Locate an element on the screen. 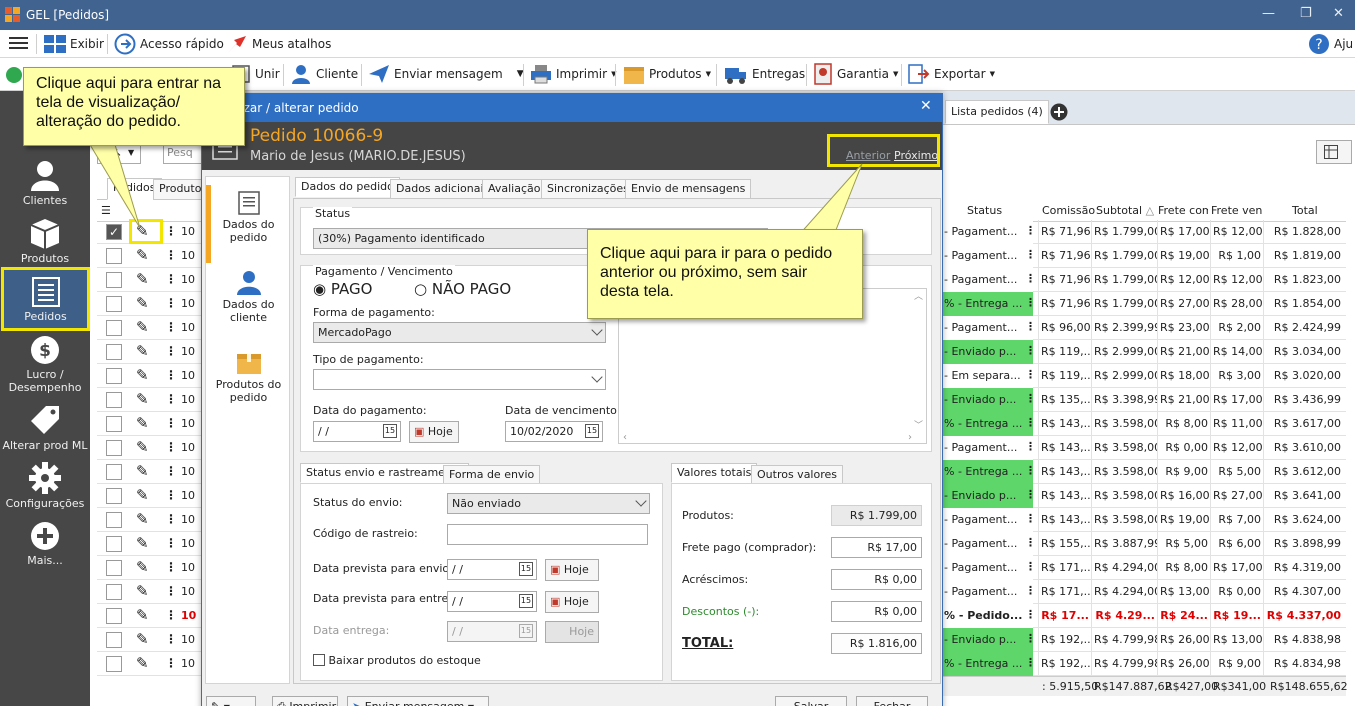  cliente-button: Cliente is located at coordinates (324, 74).